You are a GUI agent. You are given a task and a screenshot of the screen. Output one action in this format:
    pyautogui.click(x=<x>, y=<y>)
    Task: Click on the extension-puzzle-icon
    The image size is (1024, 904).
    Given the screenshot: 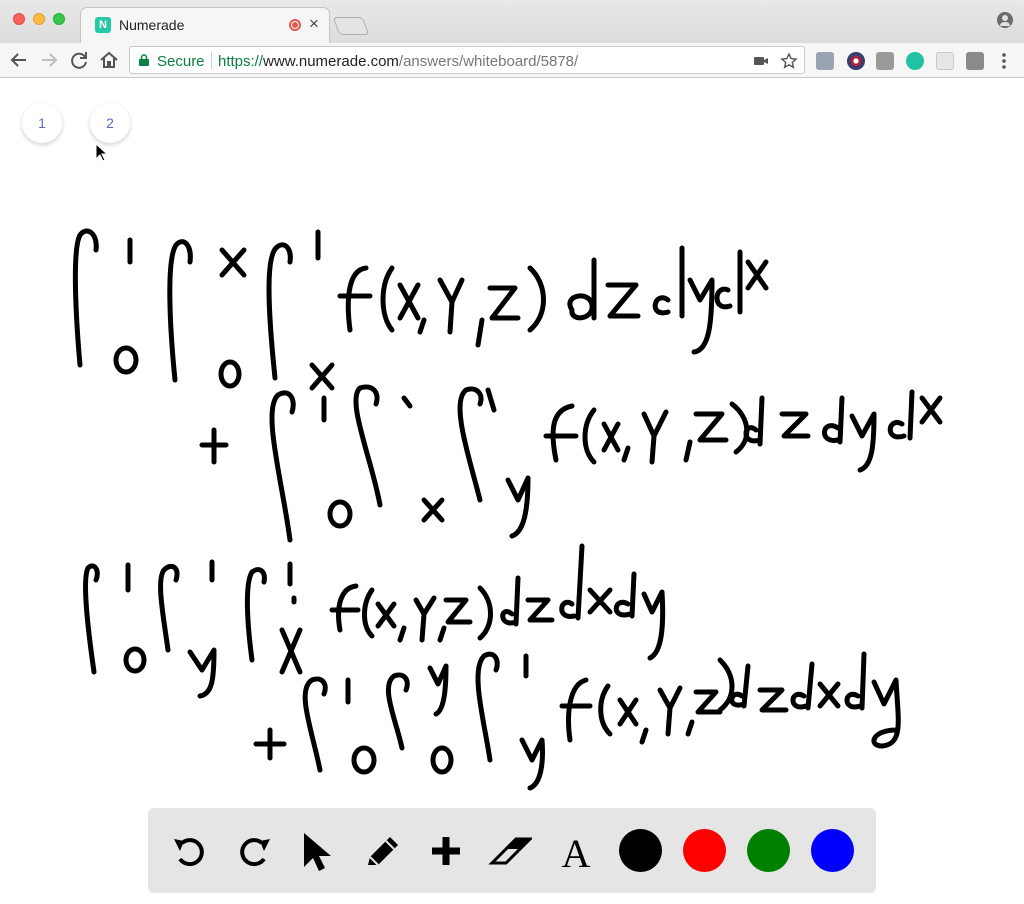 What is the action you would take?
    pyautogui.click(x=825, y=61)
    